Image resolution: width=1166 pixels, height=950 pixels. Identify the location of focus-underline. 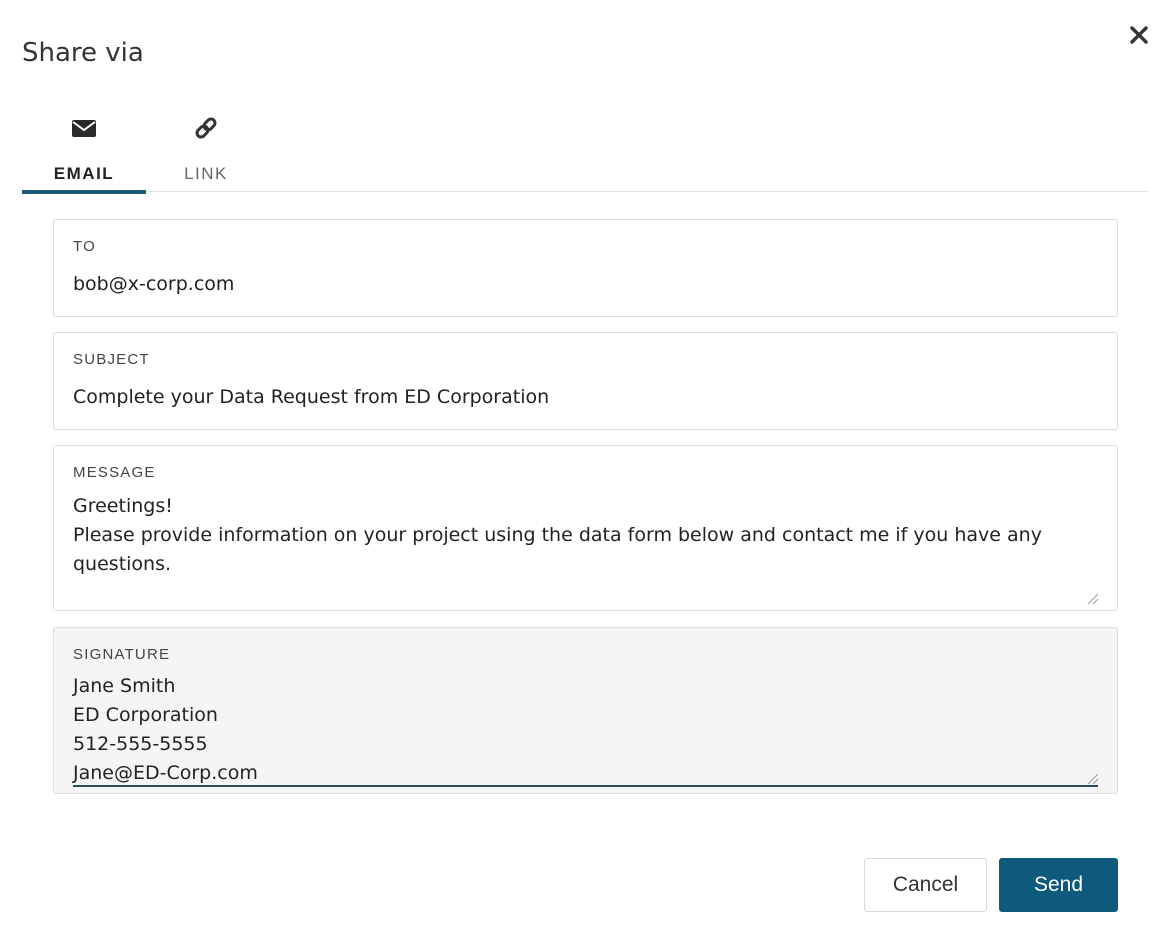
(585, 786).